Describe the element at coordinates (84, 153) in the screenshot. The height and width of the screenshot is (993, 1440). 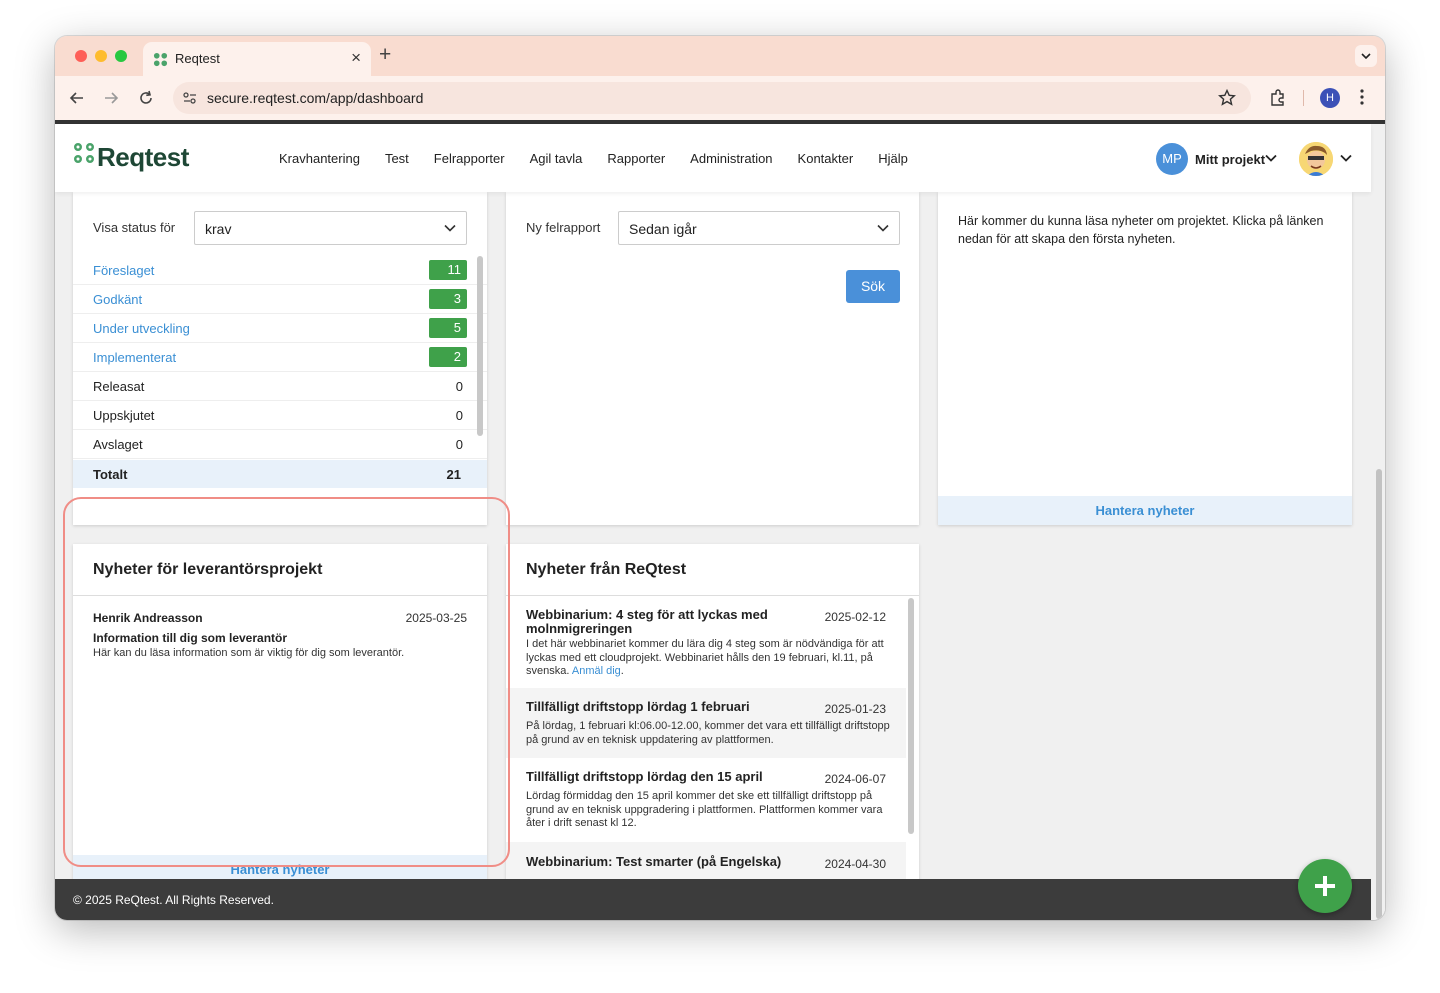
I see `reqtest-logo-icon` at that location.